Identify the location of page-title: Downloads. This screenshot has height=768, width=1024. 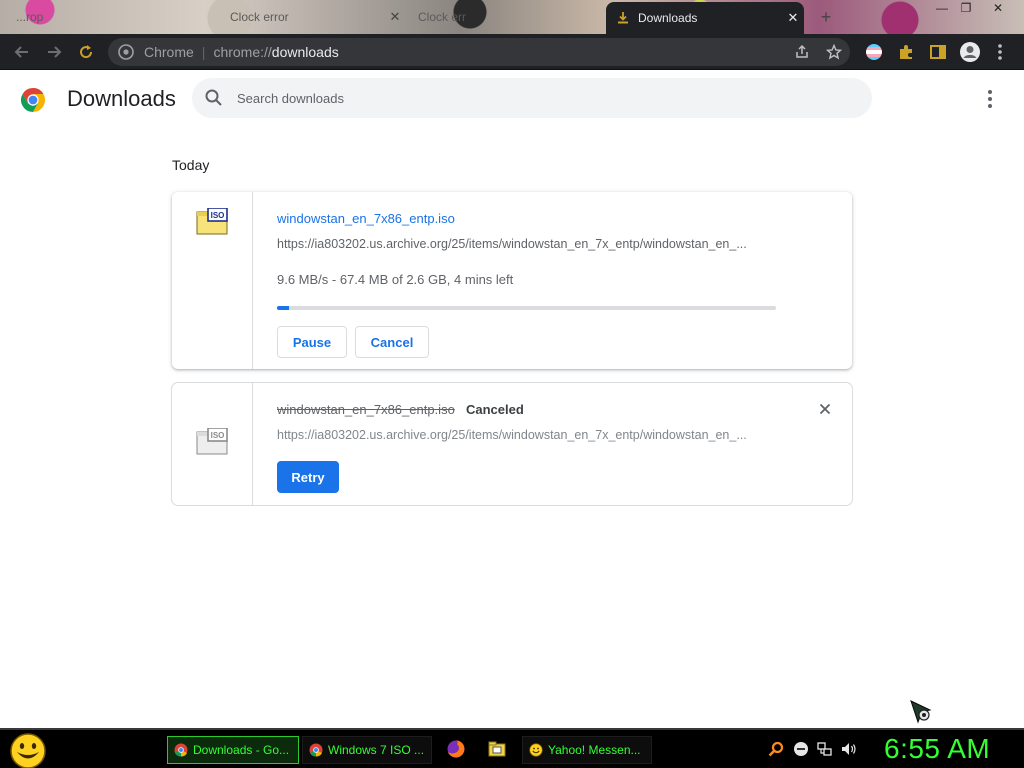
(121, 98).